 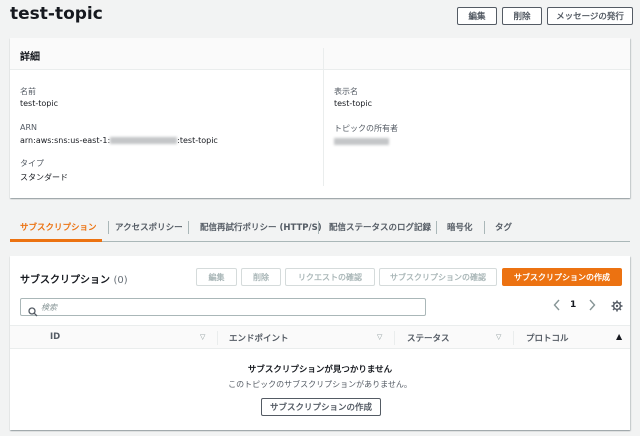 I want to click on arn-prefix: arn:aws:sns:us-east-1:, so click(x=65, y=140).